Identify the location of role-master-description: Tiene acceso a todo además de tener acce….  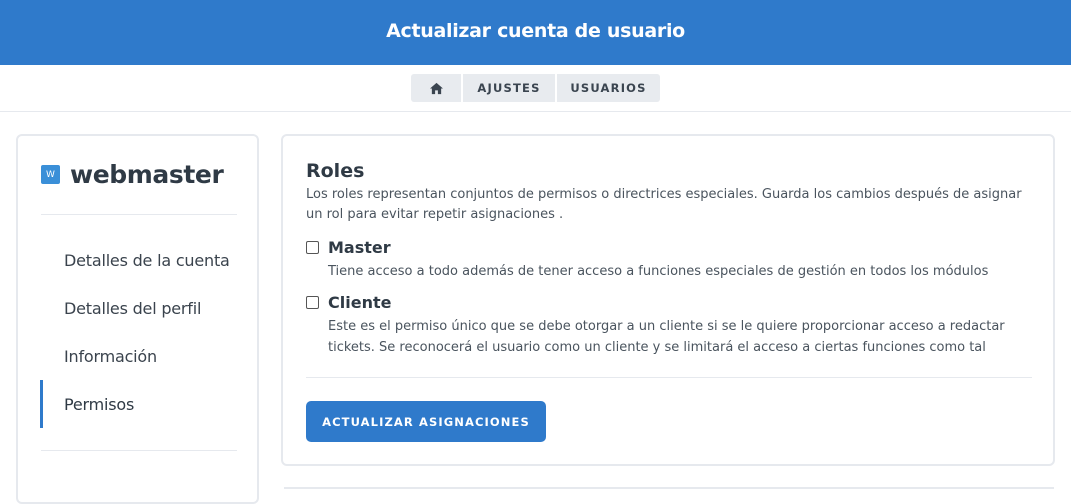
(658, 271).